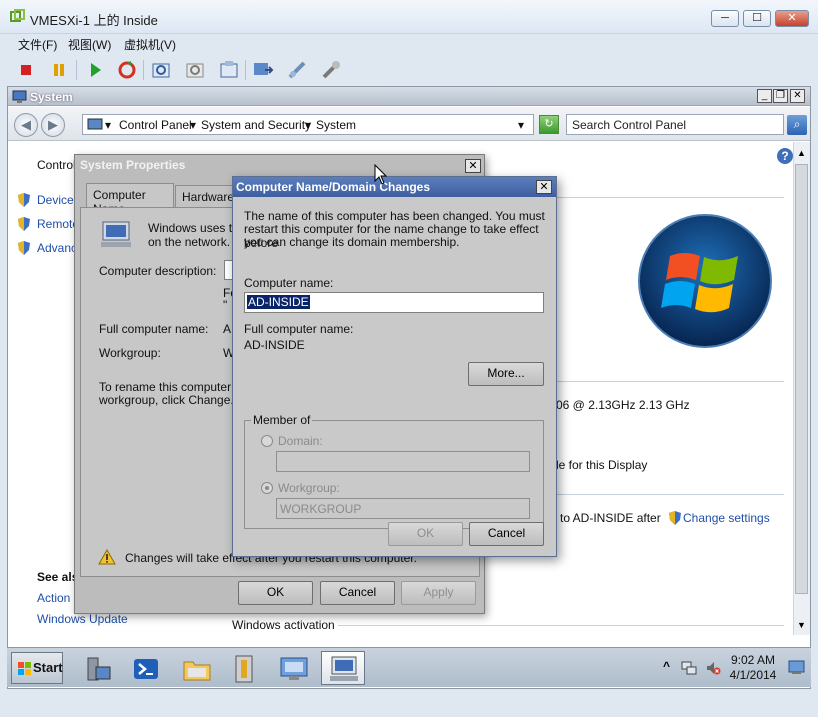 The height and width of the screenshot is (717, 818). I want to click on change-settings-link: Change settings, so click(726, 518).